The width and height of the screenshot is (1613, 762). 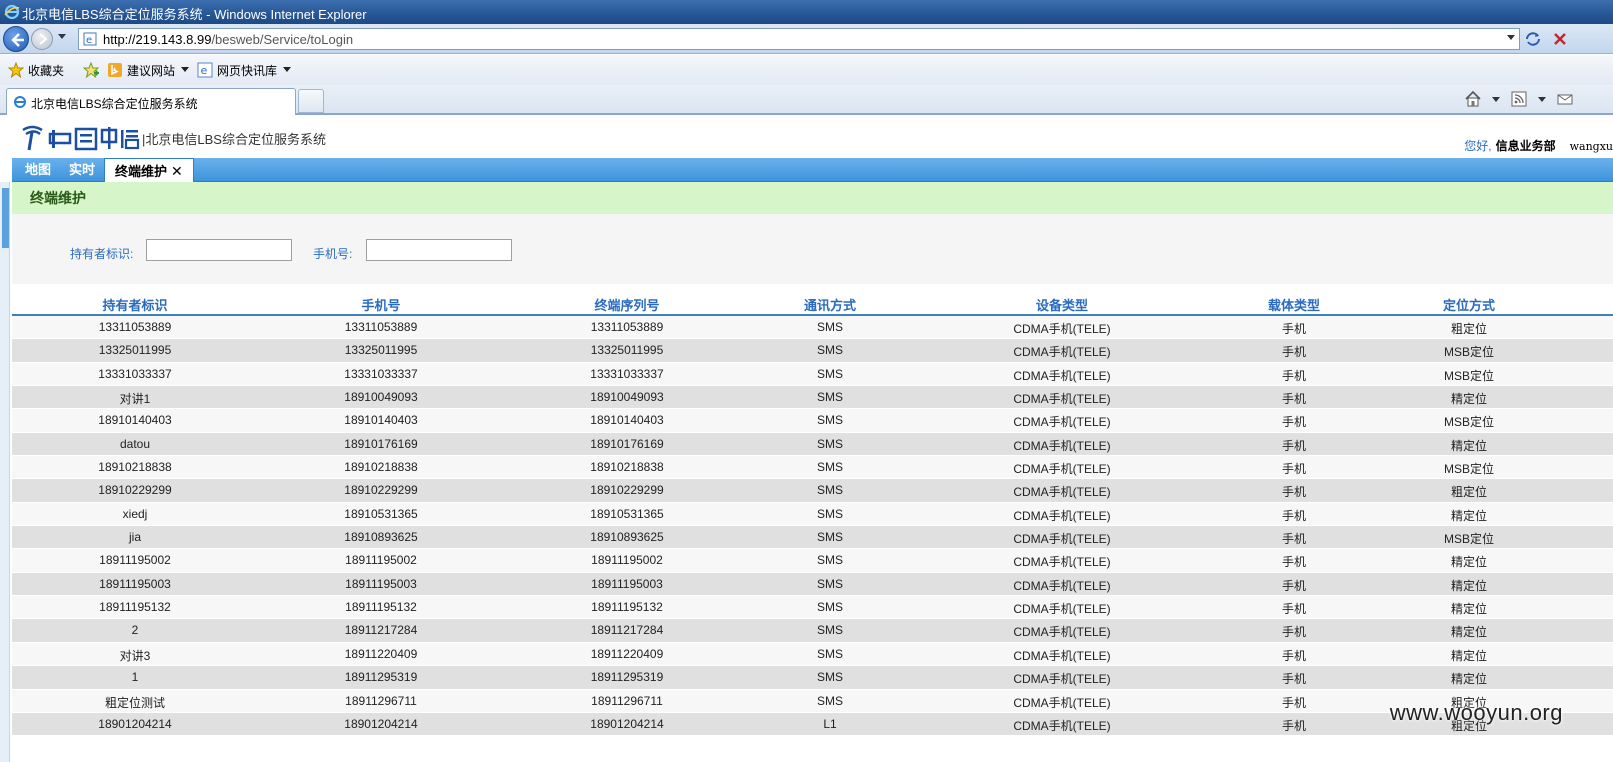 I want to click on cell-serial: 18910531365, so click(x=627, y=513).